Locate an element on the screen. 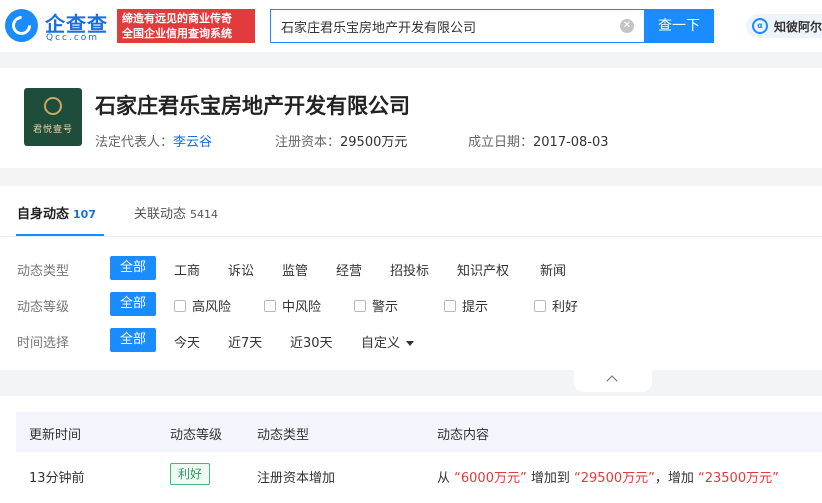  founded-label: 成立日期： is located at coordinates (501, 142).